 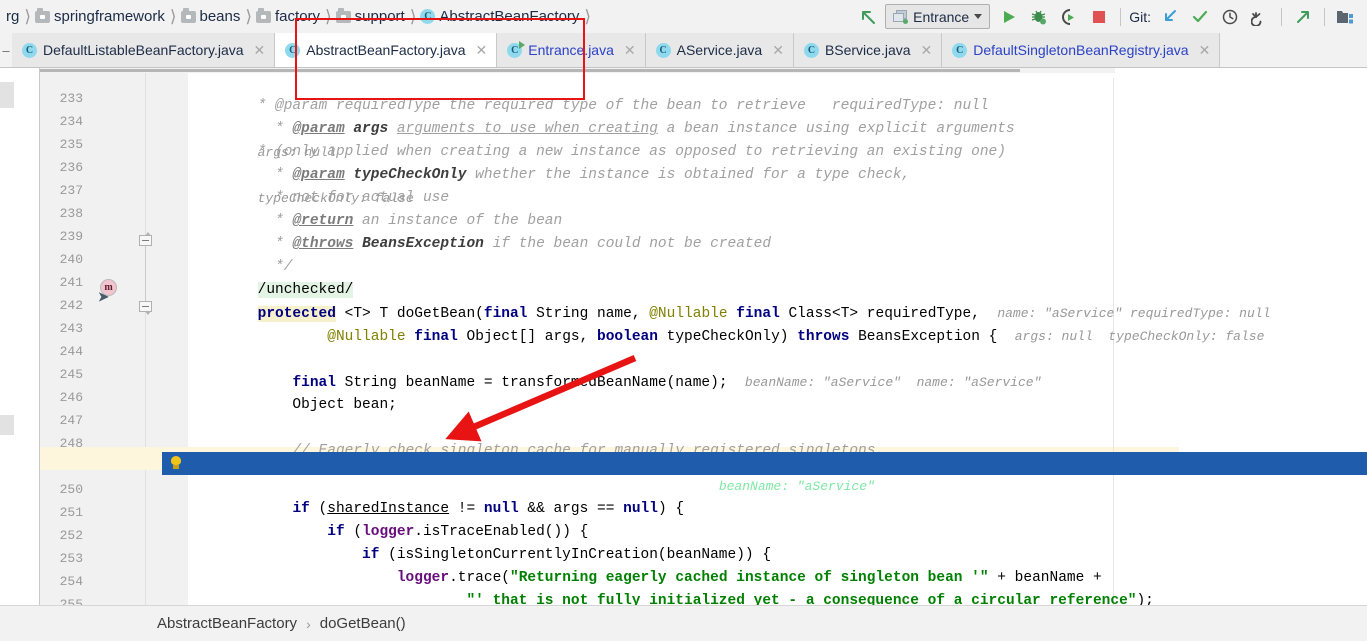 I want to click on runnable-class-icon: C, so click(x=515, y=50).